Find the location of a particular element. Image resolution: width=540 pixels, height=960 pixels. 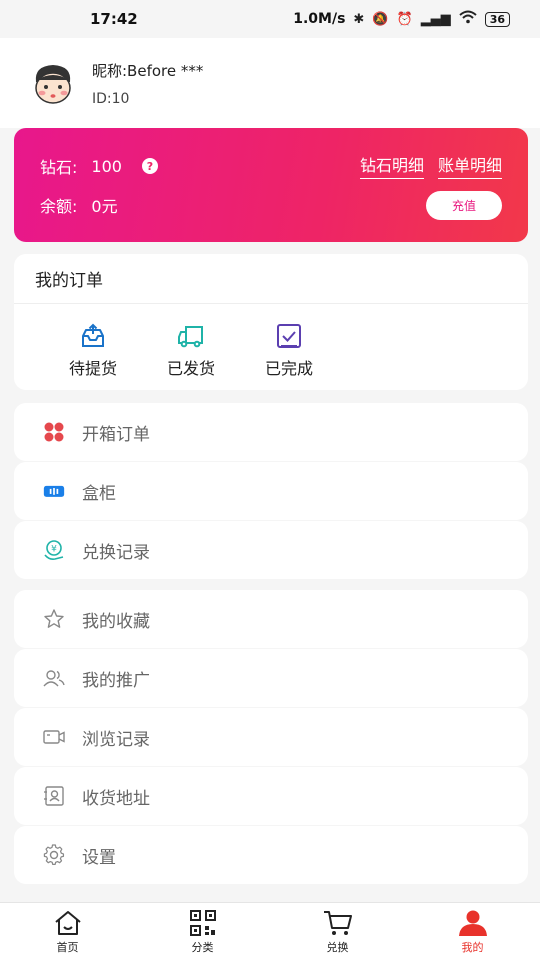

exchange-icon: ¥ is located at coordinates (54, 550).